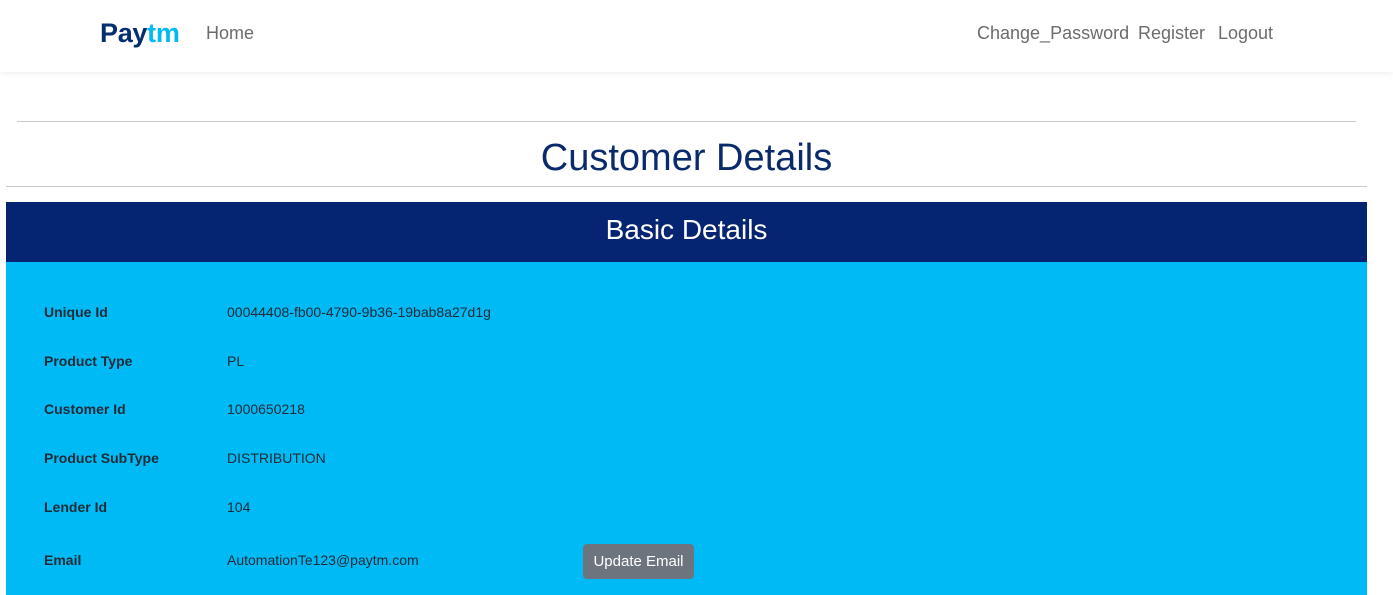 This screenshot has height=595, width=1393. What do you see at coordinates (276, 458) in the screenshot?
I see `detail-value: DISTRIBUTION` at bounding box center [276, 458].